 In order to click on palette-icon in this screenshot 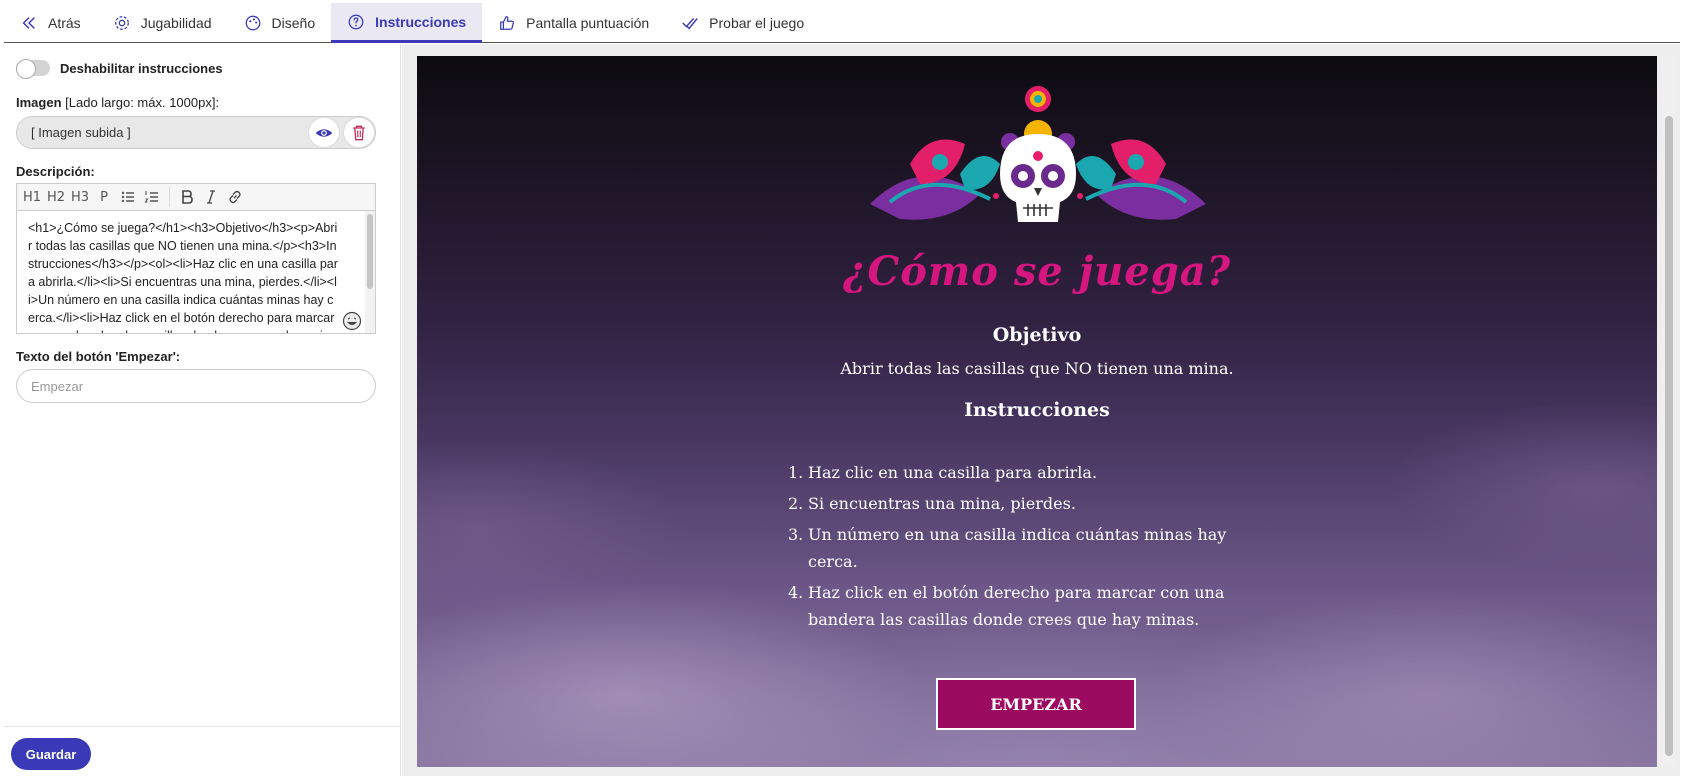, I will do `click(252, 23)`.